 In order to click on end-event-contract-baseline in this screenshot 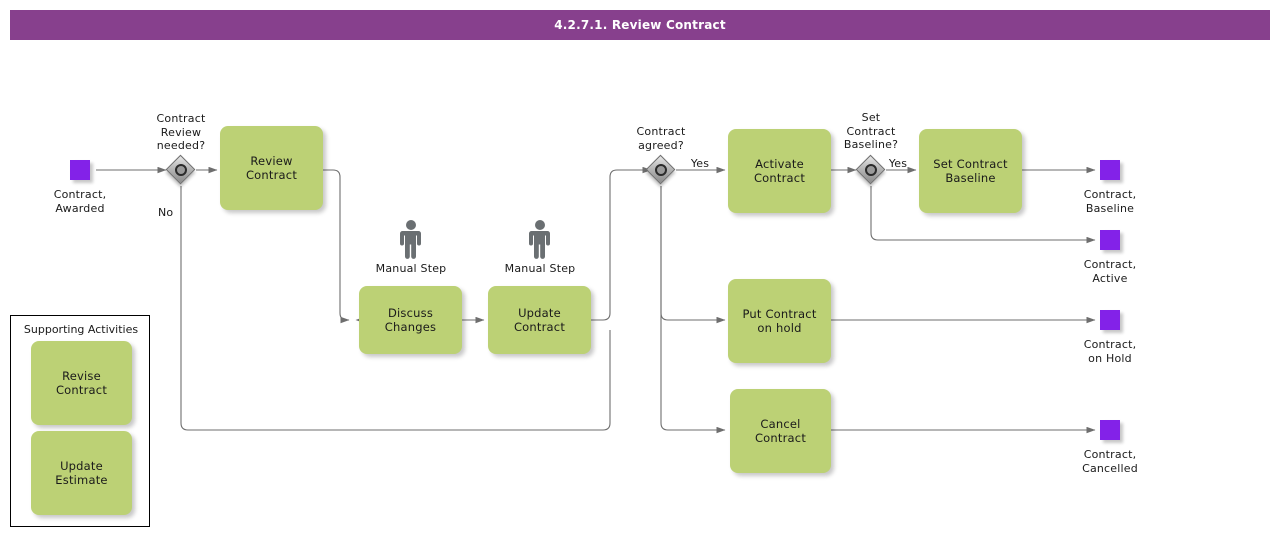, I will do `click(1110, 170)`.